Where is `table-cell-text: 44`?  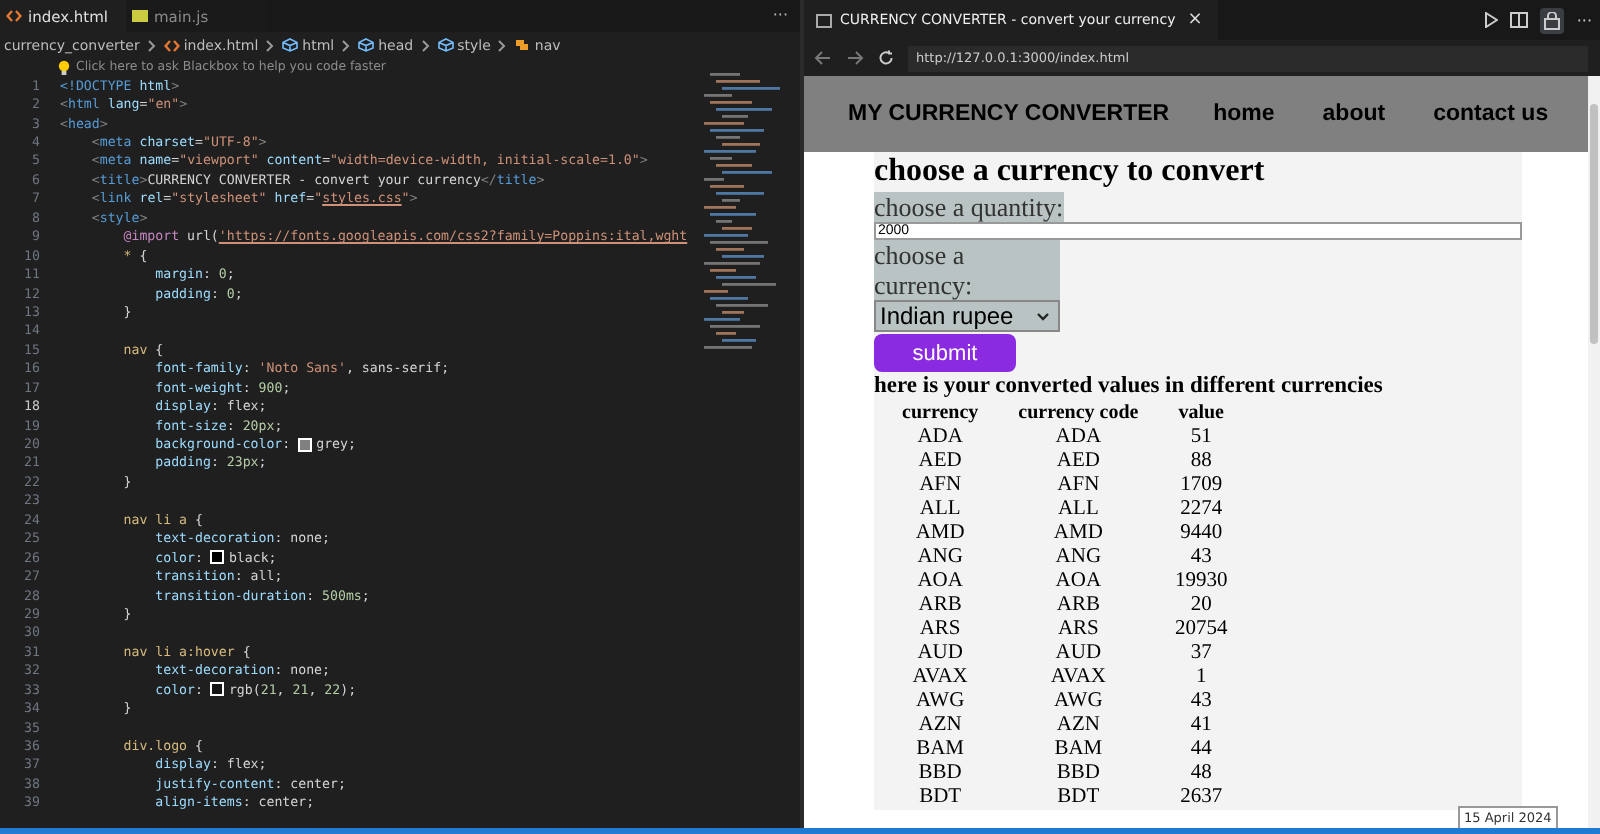
table-cell-text: 44 is located at coordinates (1201, 750).